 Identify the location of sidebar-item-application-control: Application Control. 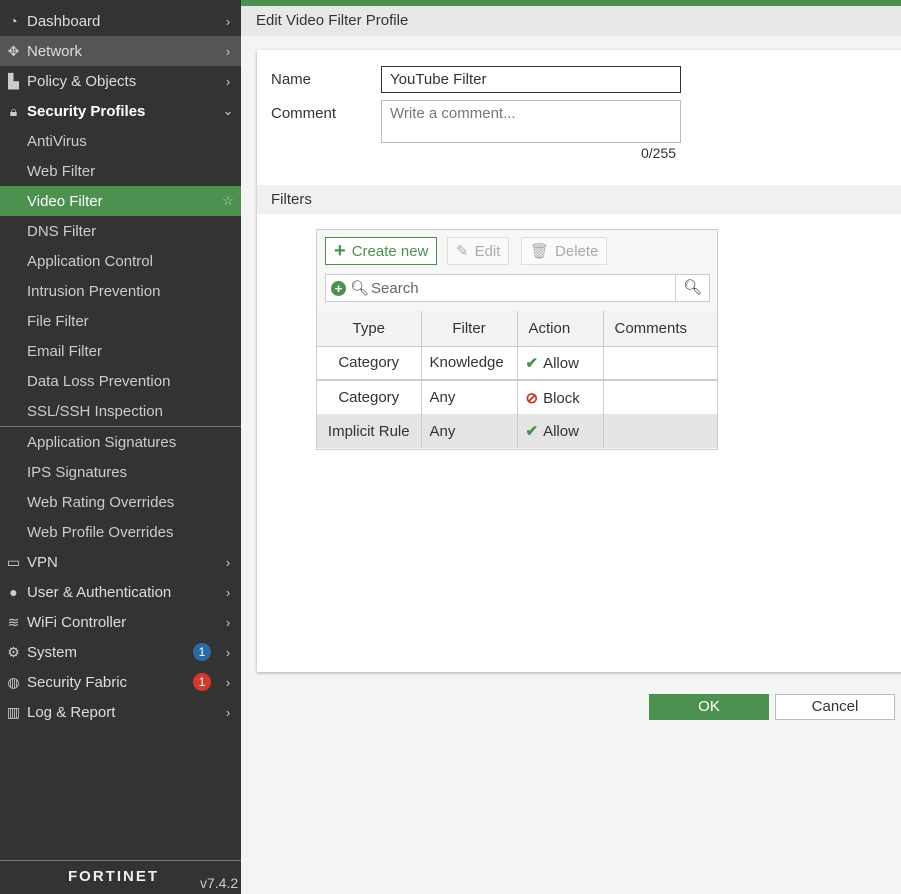
(120, 261).